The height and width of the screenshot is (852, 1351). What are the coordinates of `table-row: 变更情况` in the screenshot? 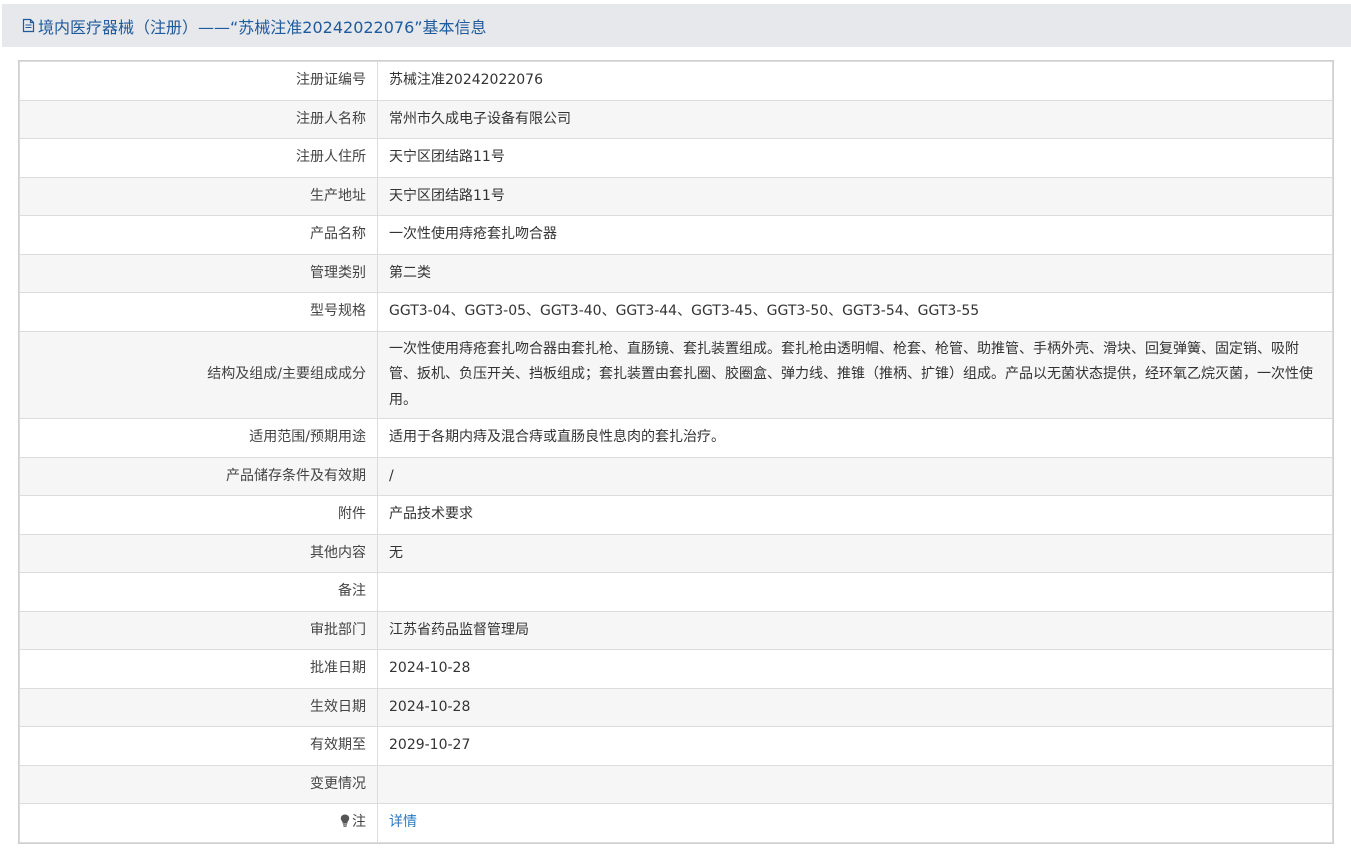 It's located at (676, 784).